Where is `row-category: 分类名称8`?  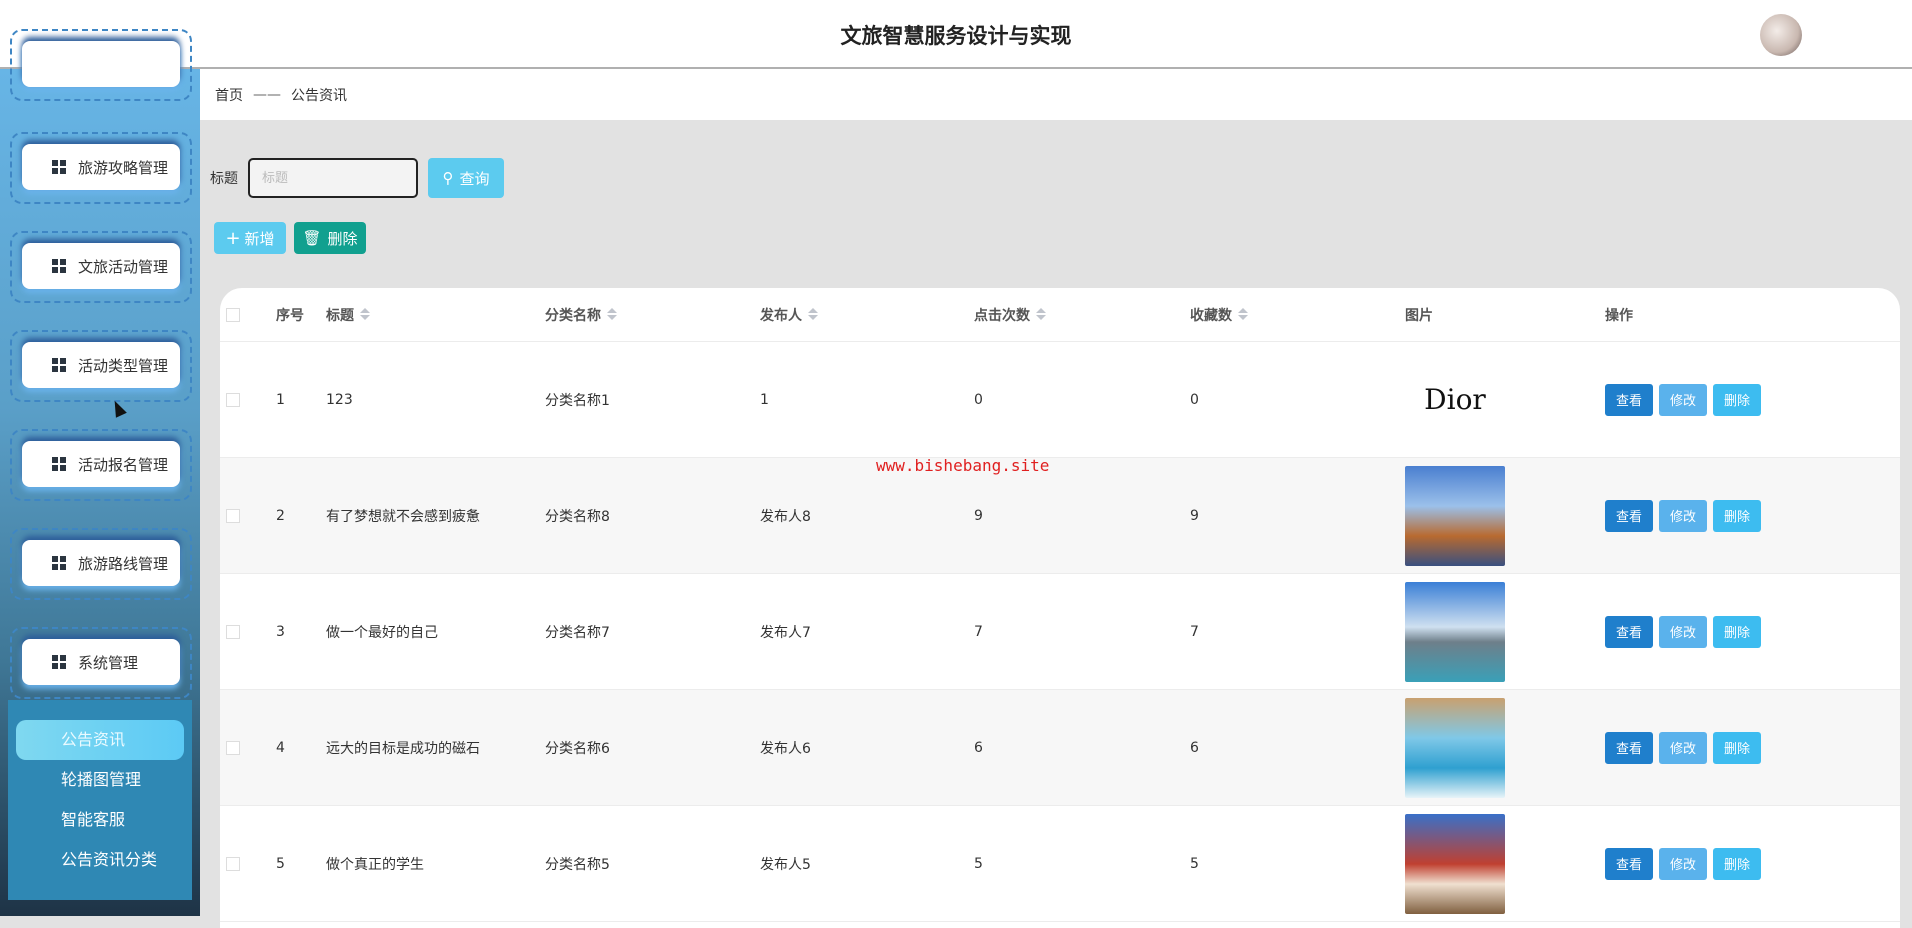
row-category: 分类名称8 is located at coordinates (577, 516).